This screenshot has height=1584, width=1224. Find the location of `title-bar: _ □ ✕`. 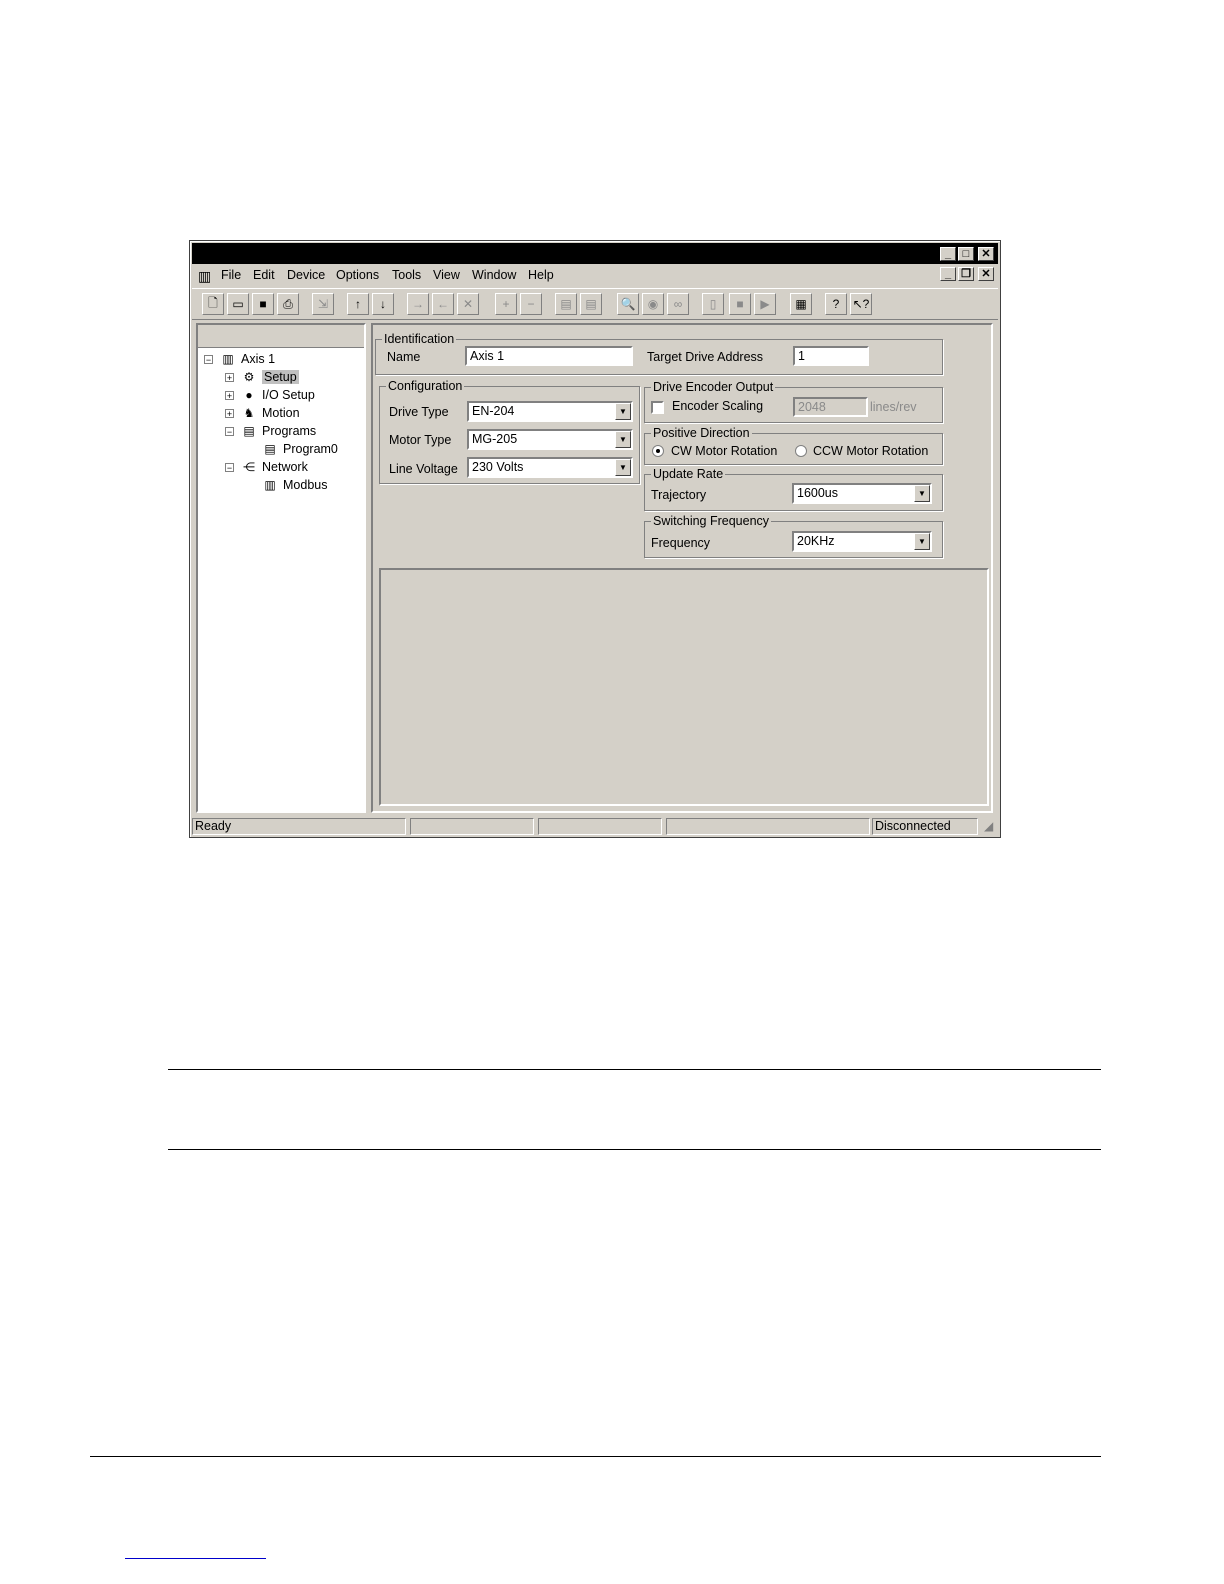

title-bar: _ □ ✕ is located at coordinates (595, 253).